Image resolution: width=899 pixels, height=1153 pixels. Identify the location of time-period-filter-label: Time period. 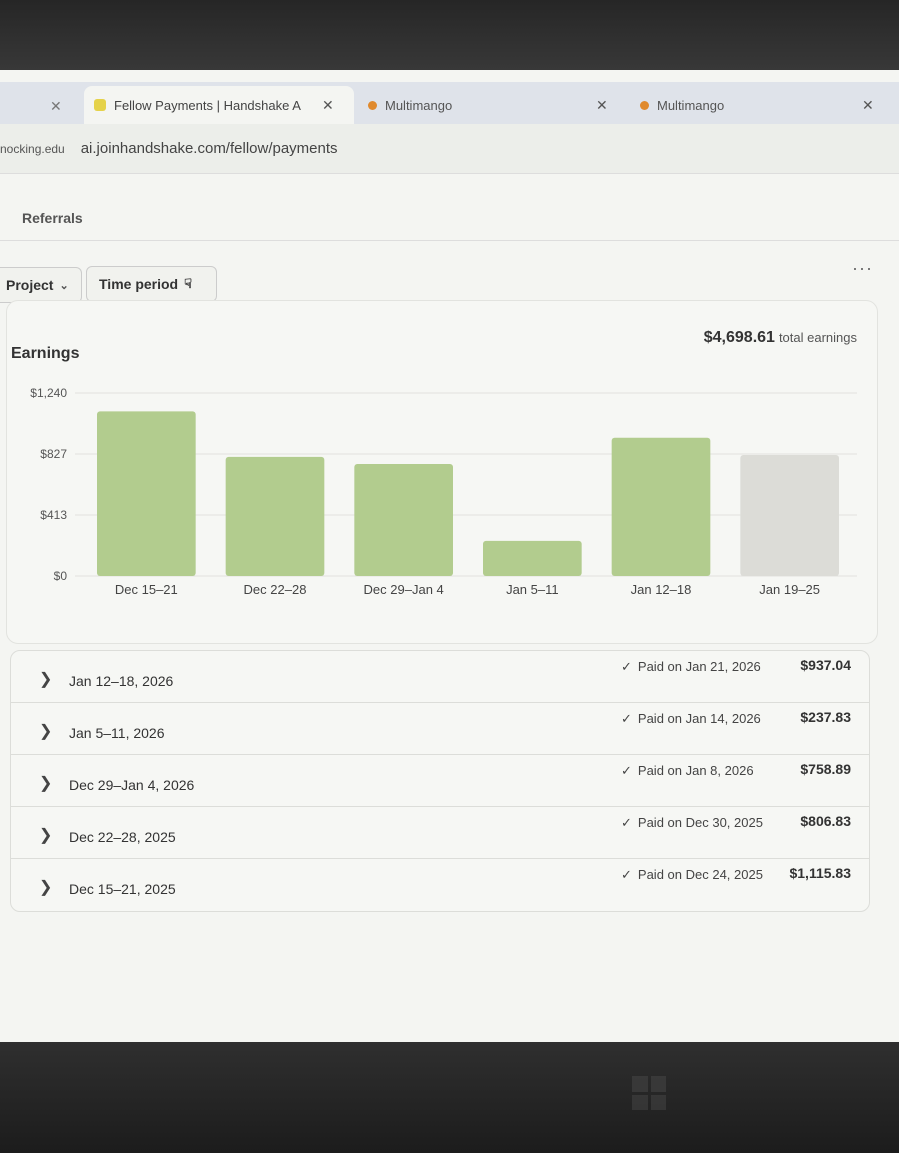
(139, 284).